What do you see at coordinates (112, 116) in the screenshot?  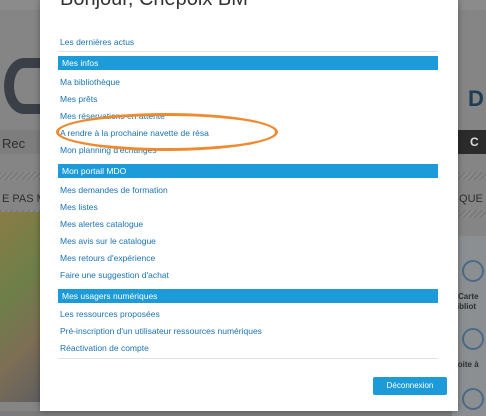 I see `link-mes-reservations: Mes réservations en attente` at bounding box center [112, 116].